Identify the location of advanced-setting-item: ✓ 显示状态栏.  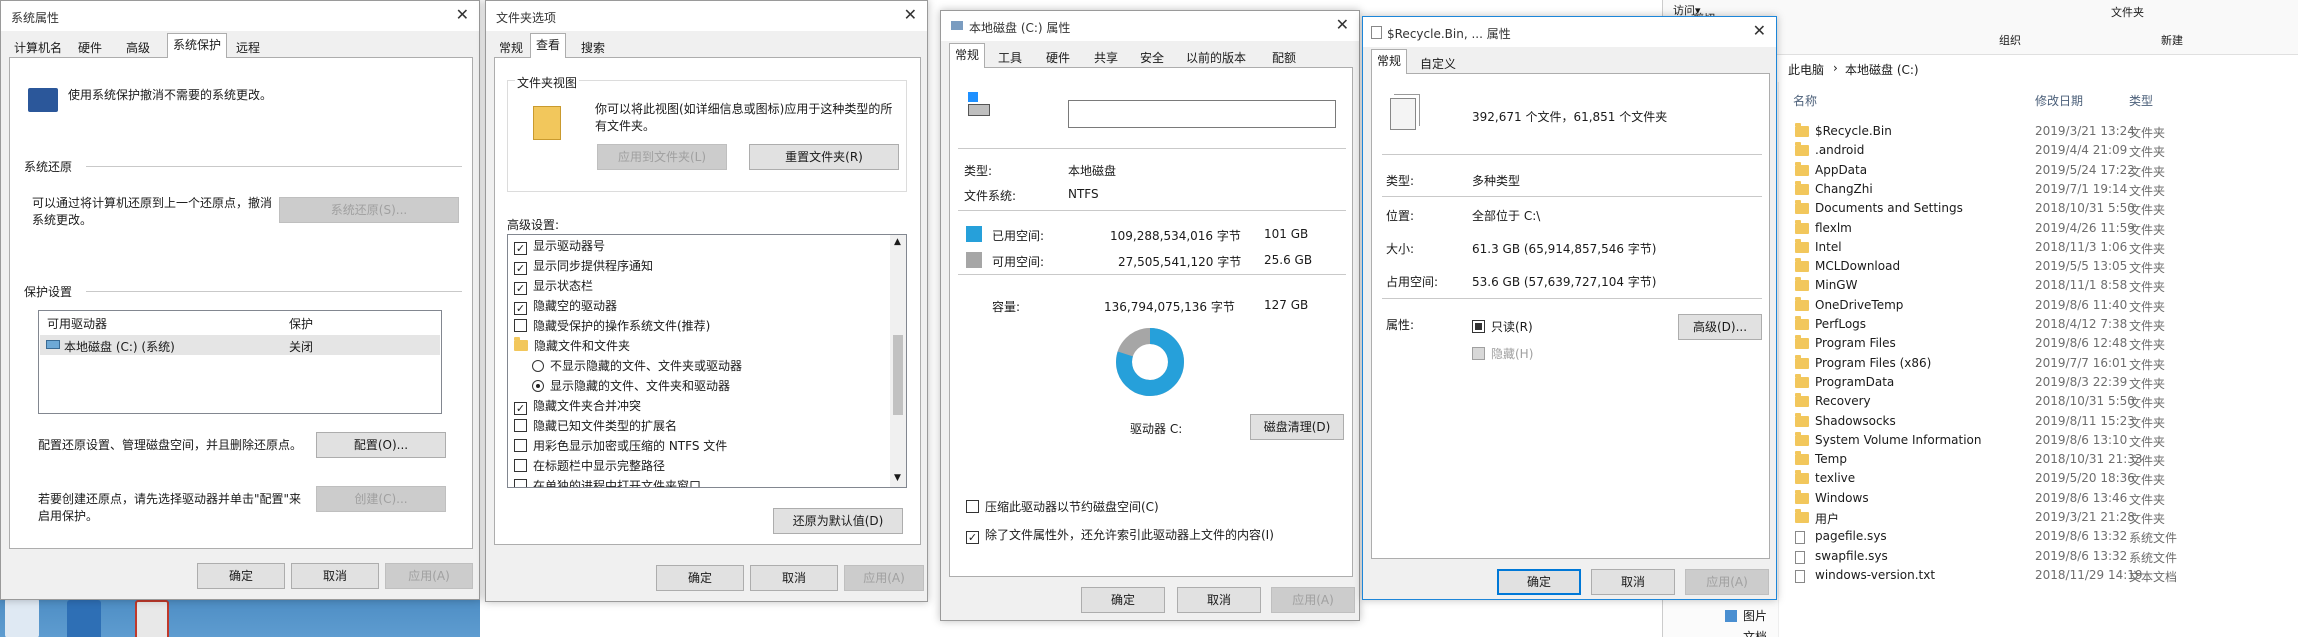
(553, 286).